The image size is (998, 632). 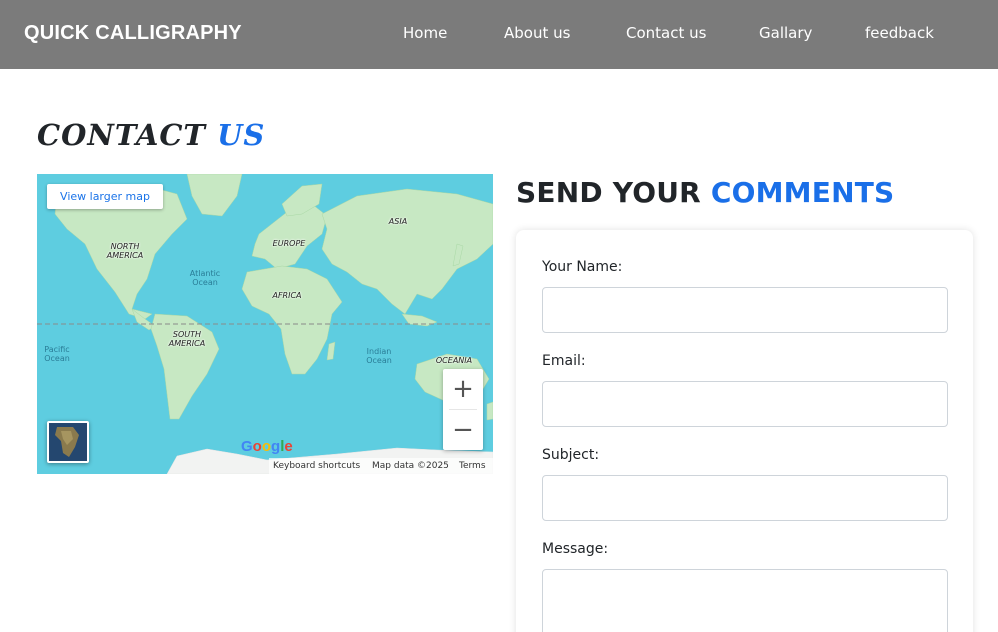 I want to click on zoom-in-icon: +, so click(x=463, y=389).